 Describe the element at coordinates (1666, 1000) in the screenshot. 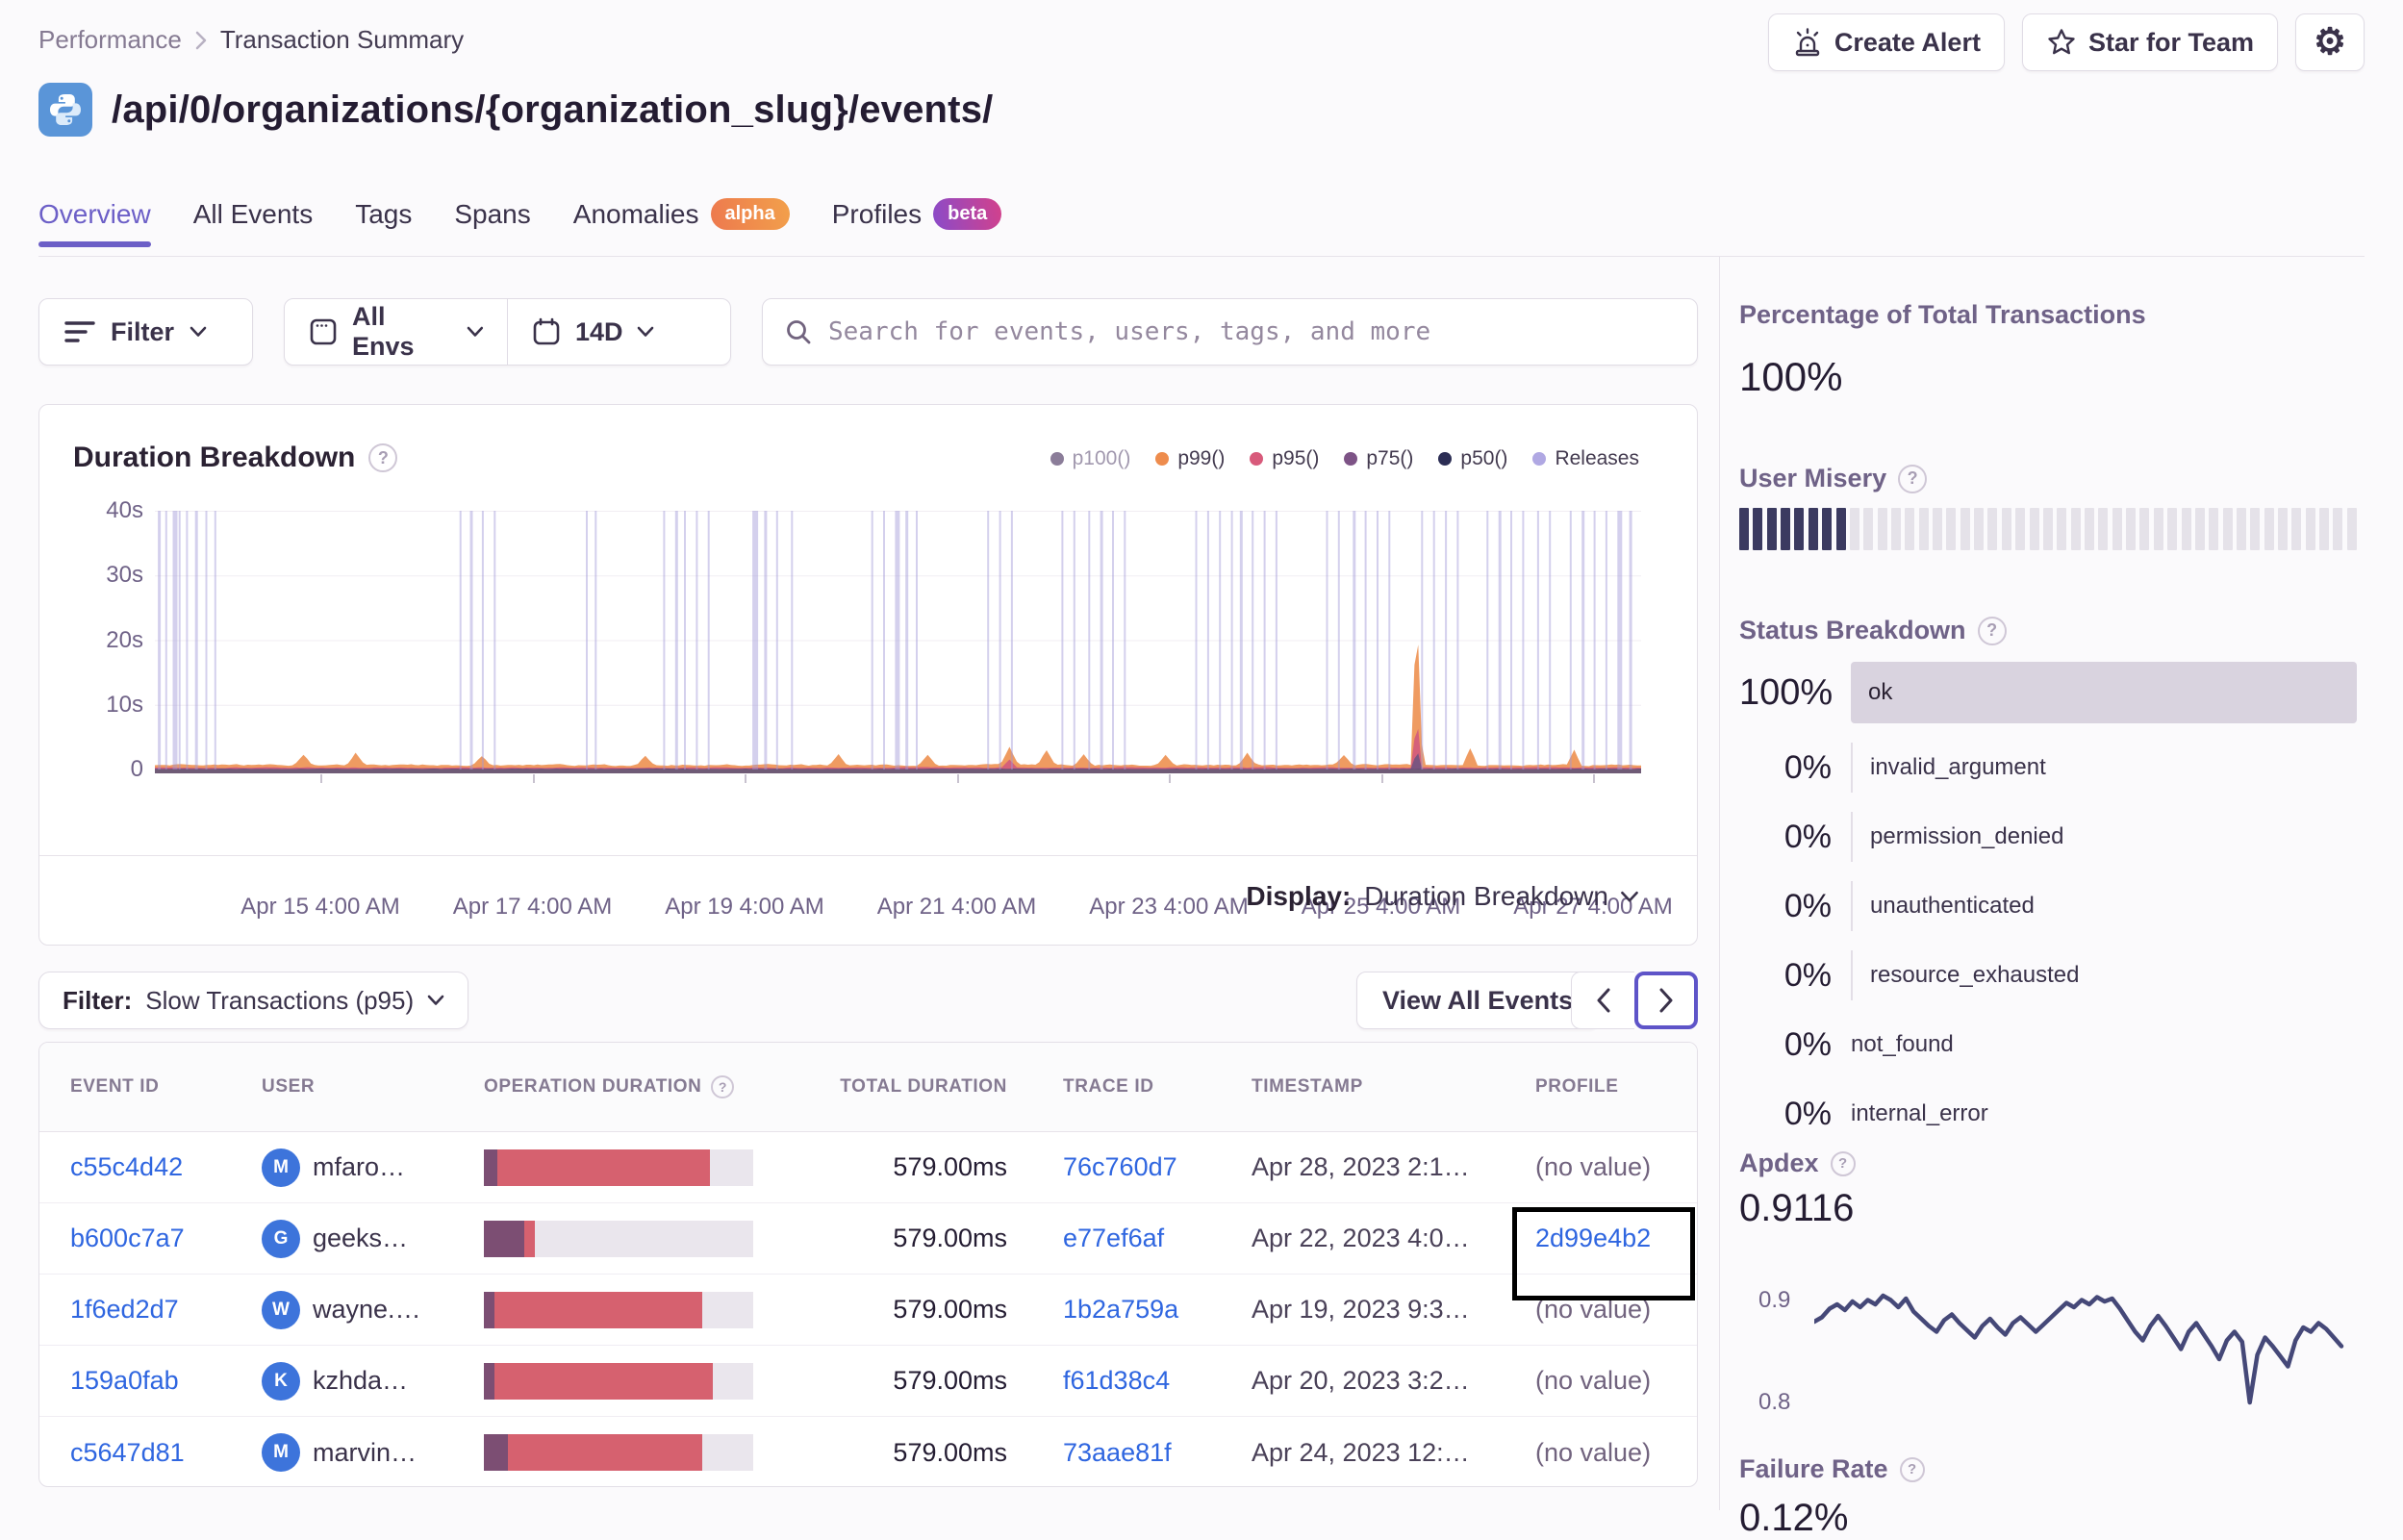

I see `next-page-button` at that location.